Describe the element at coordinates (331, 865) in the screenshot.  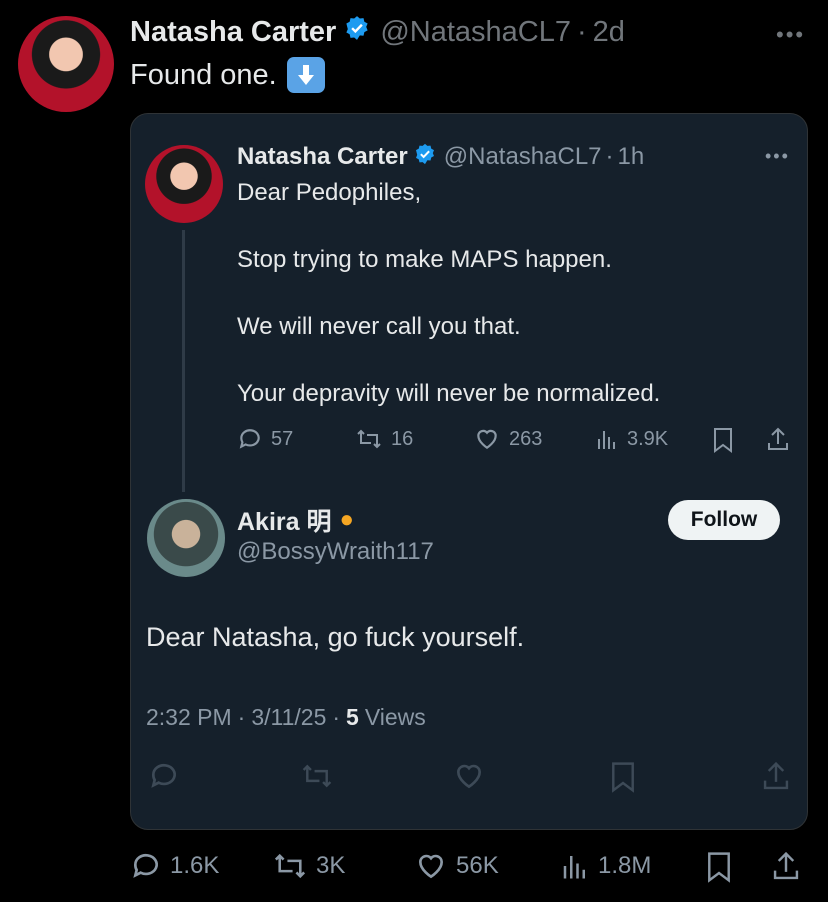
I see `repost-count: 3K` at that location.